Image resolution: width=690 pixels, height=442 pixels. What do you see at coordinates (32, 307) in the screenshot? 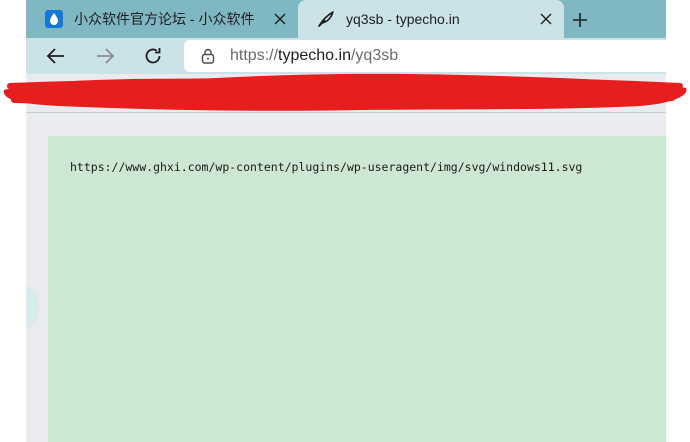
I see `sidebar-handle` at bounding box center [32, 307].